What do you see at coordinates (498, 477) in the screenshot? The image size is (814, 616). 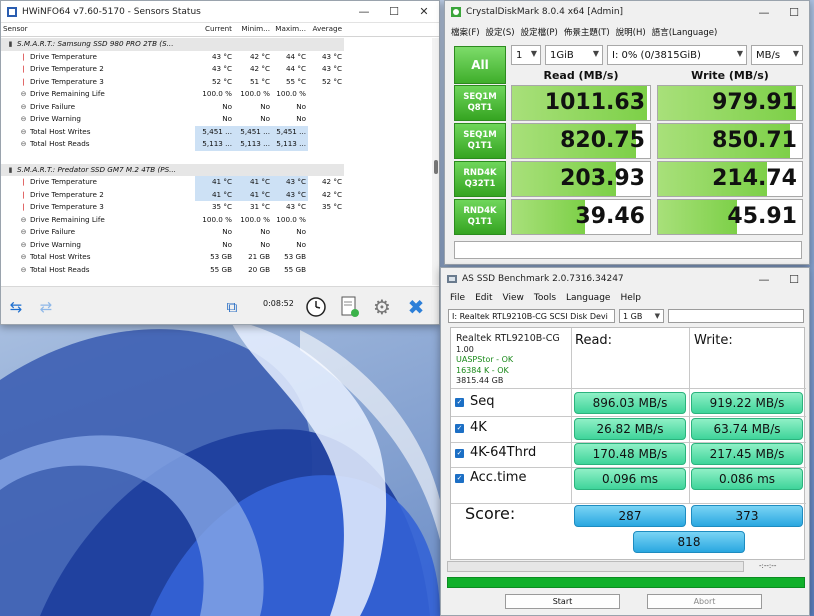 I see `test-label: Acc.time` at bounding box center [498, 477].